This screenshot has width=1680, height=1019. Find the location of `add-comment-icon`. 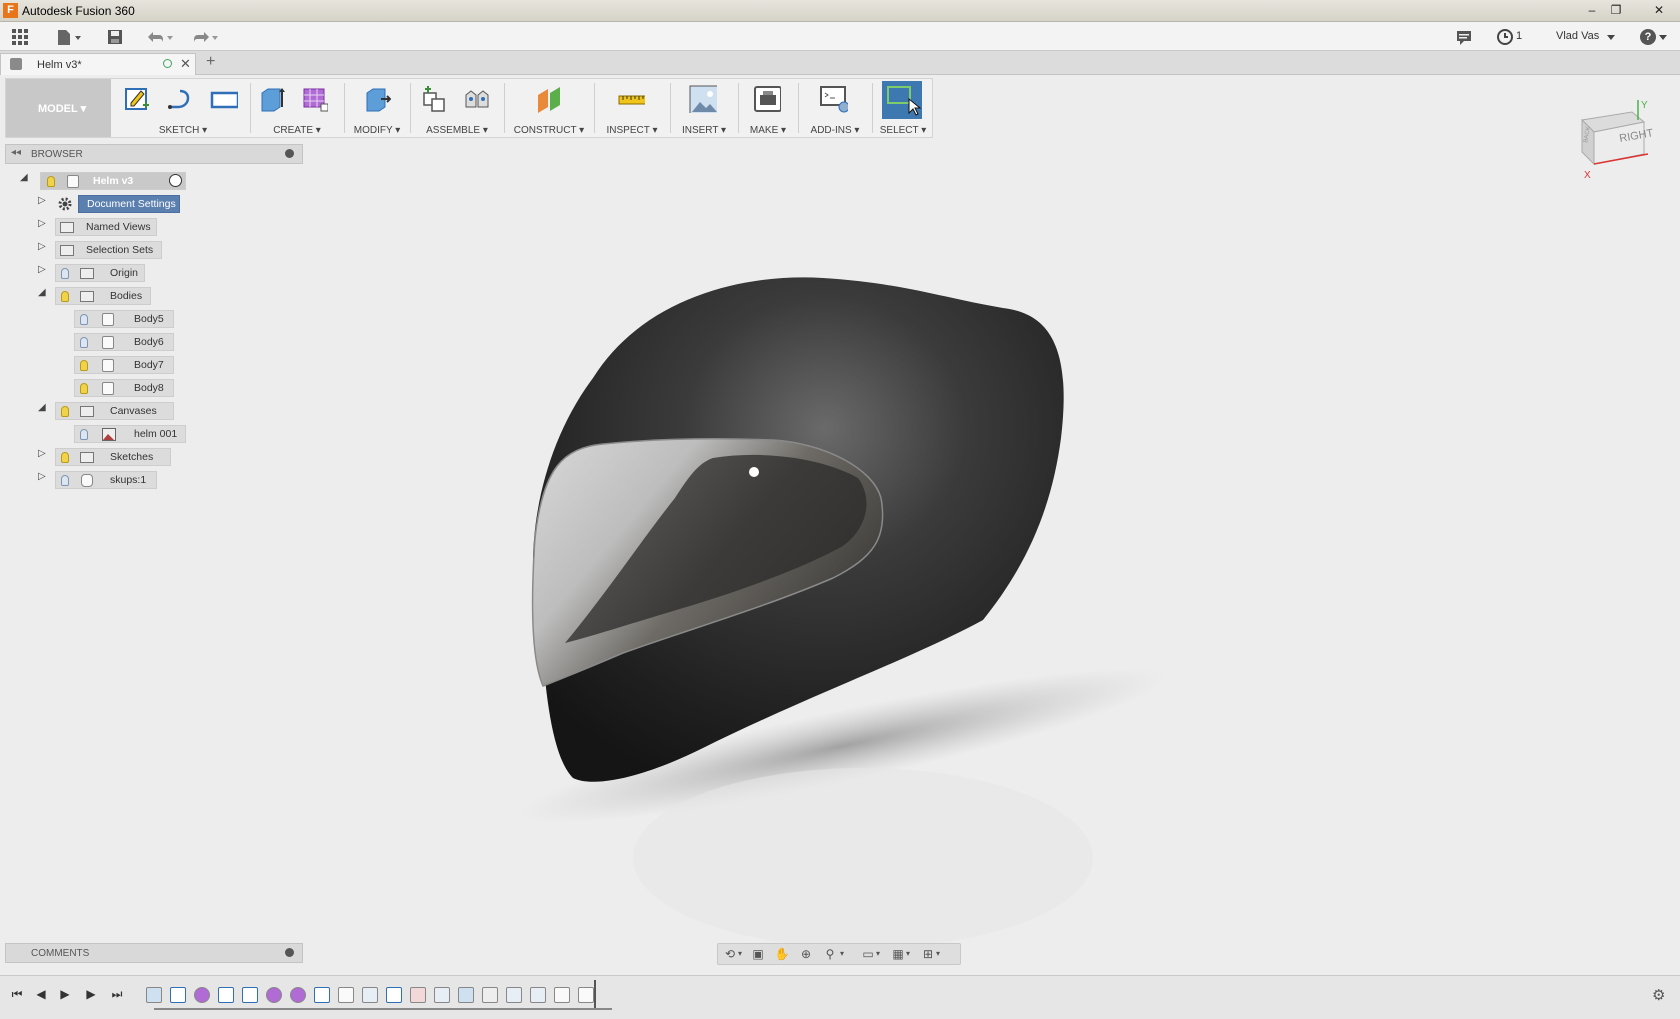

add-comment-icon is located at coordinates (289, 952).